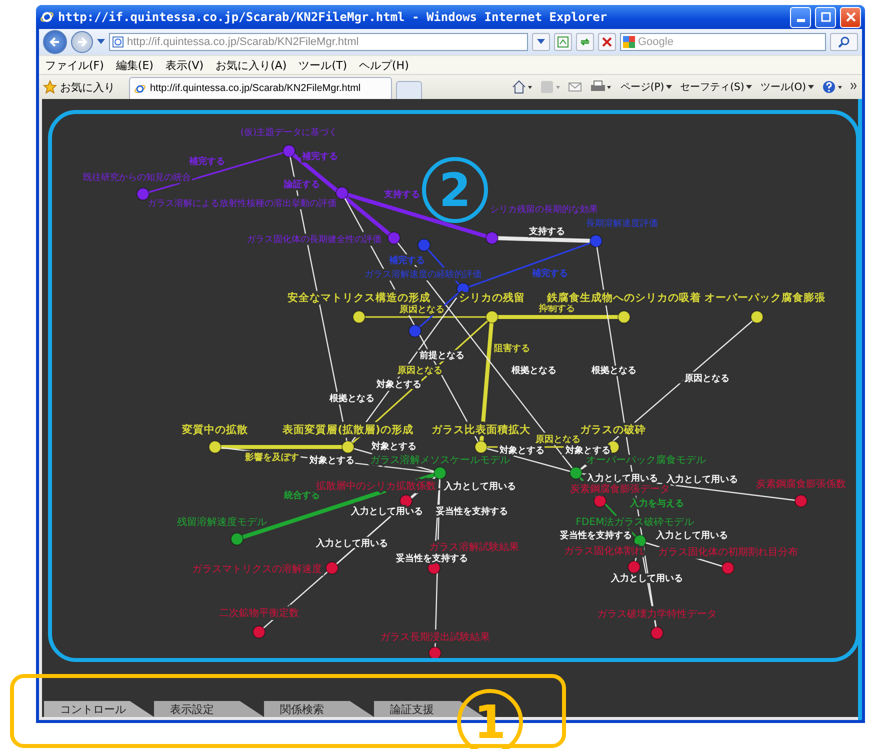 The height and width of the screenshot is (749, 874). Describe the element at coordinates (512, 349) in the screenshot. I see `edge-label: 阻害する` at that location.